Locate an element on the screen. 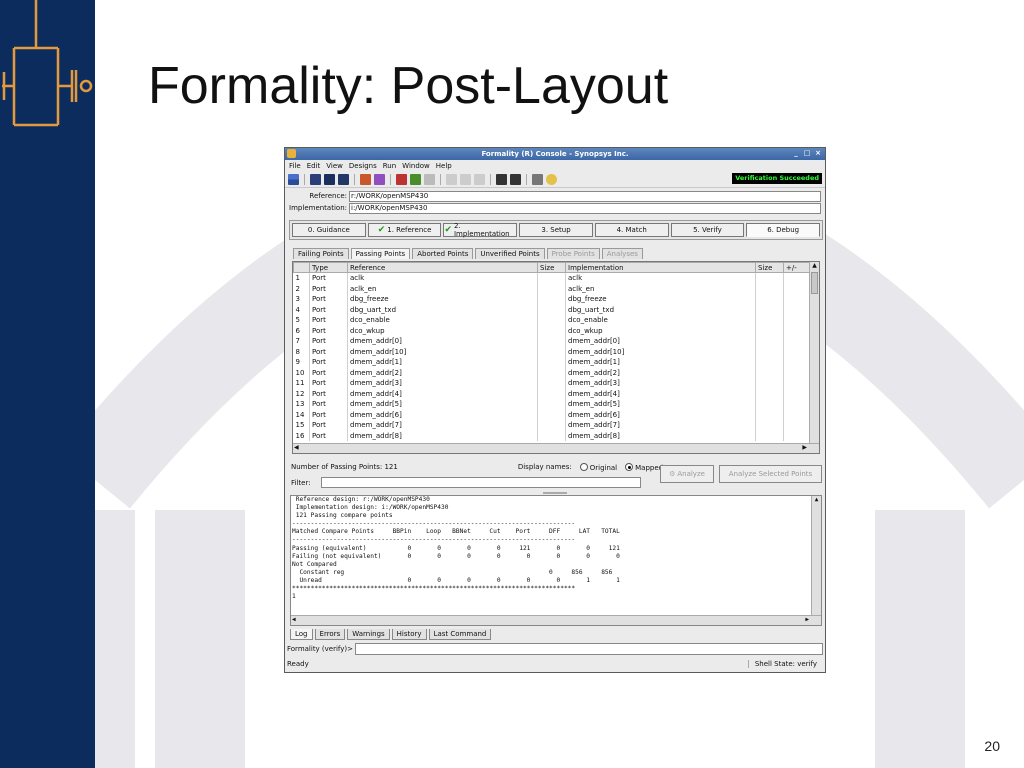 The height and width of the screenshot is (768, 1024). minimize-icon: _ is located at coordinates (796, 153).